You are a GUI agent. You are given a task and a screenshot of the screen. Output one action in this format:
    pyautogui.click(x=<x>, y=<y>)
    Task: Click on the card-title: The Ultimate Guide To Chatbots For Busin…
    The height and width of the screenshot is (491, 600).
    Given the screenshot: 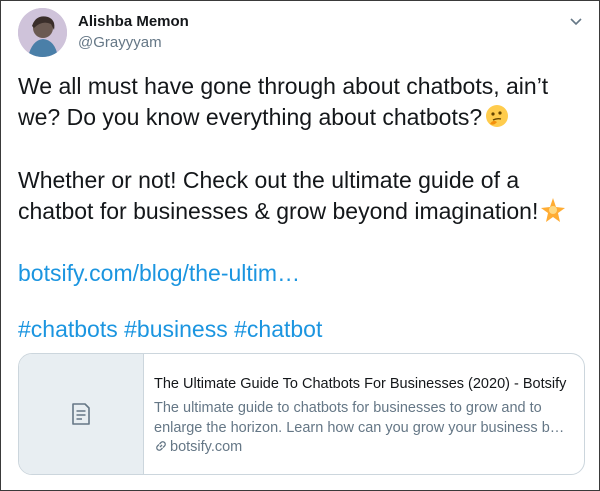 What is the action you would take?
    pyautogui.click(x=360, y=384)
    